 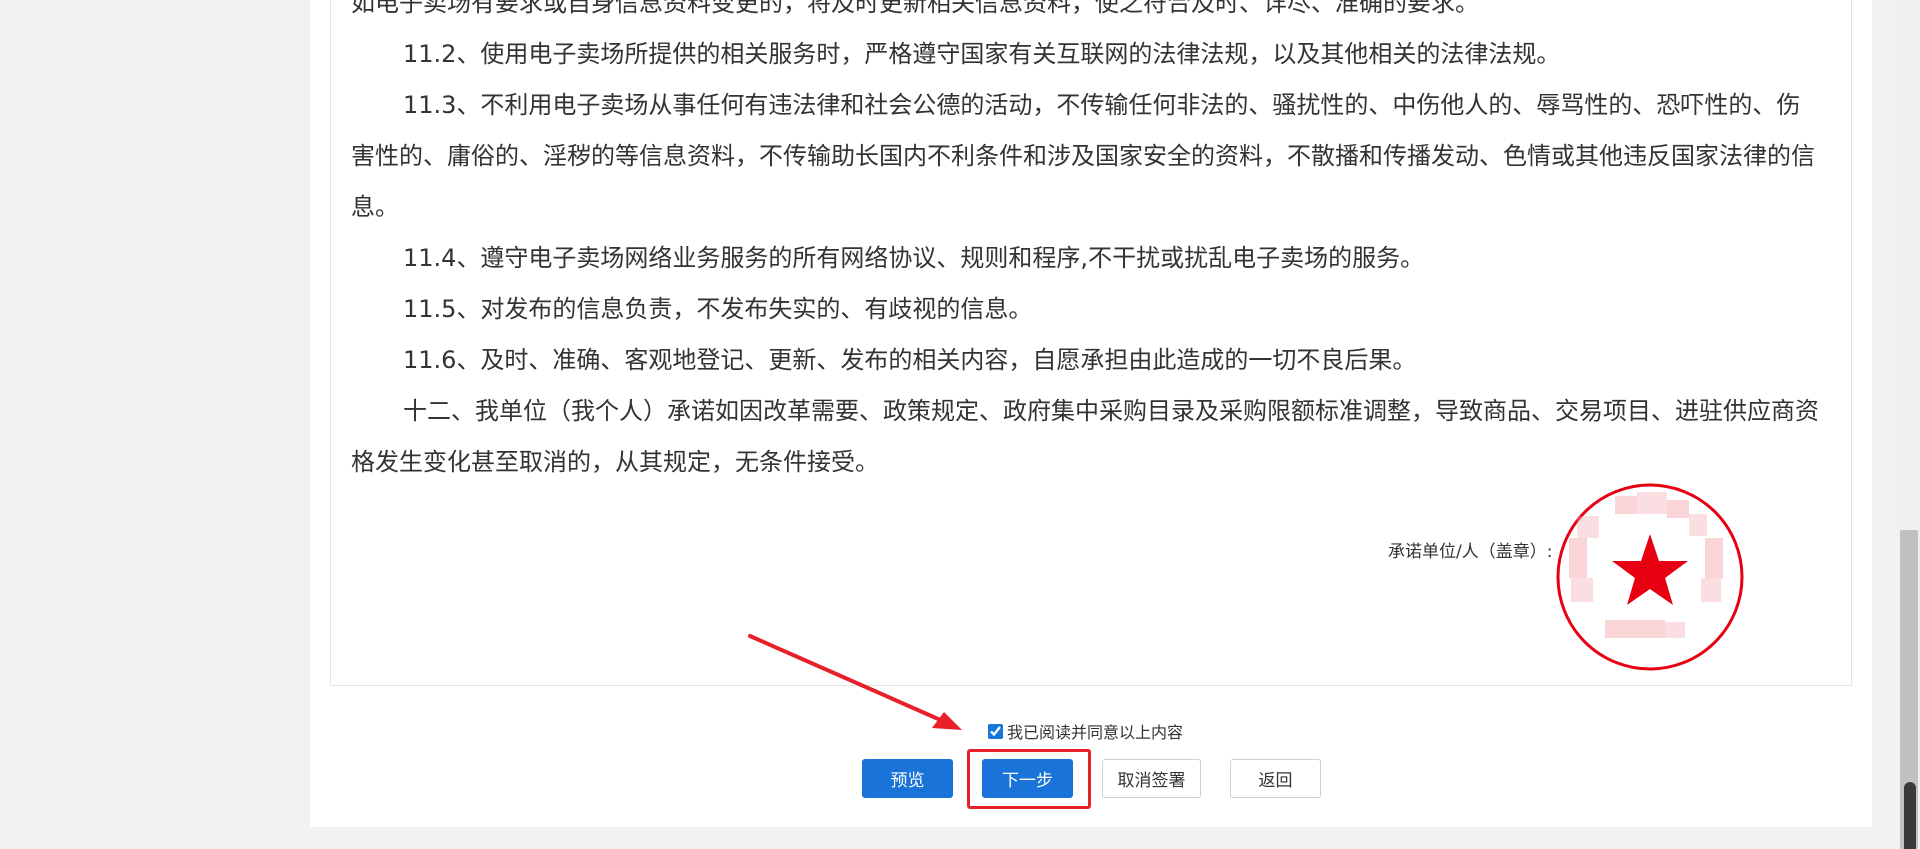 I want to click on scrollbar-indicator, so click(x=1910, y=815).